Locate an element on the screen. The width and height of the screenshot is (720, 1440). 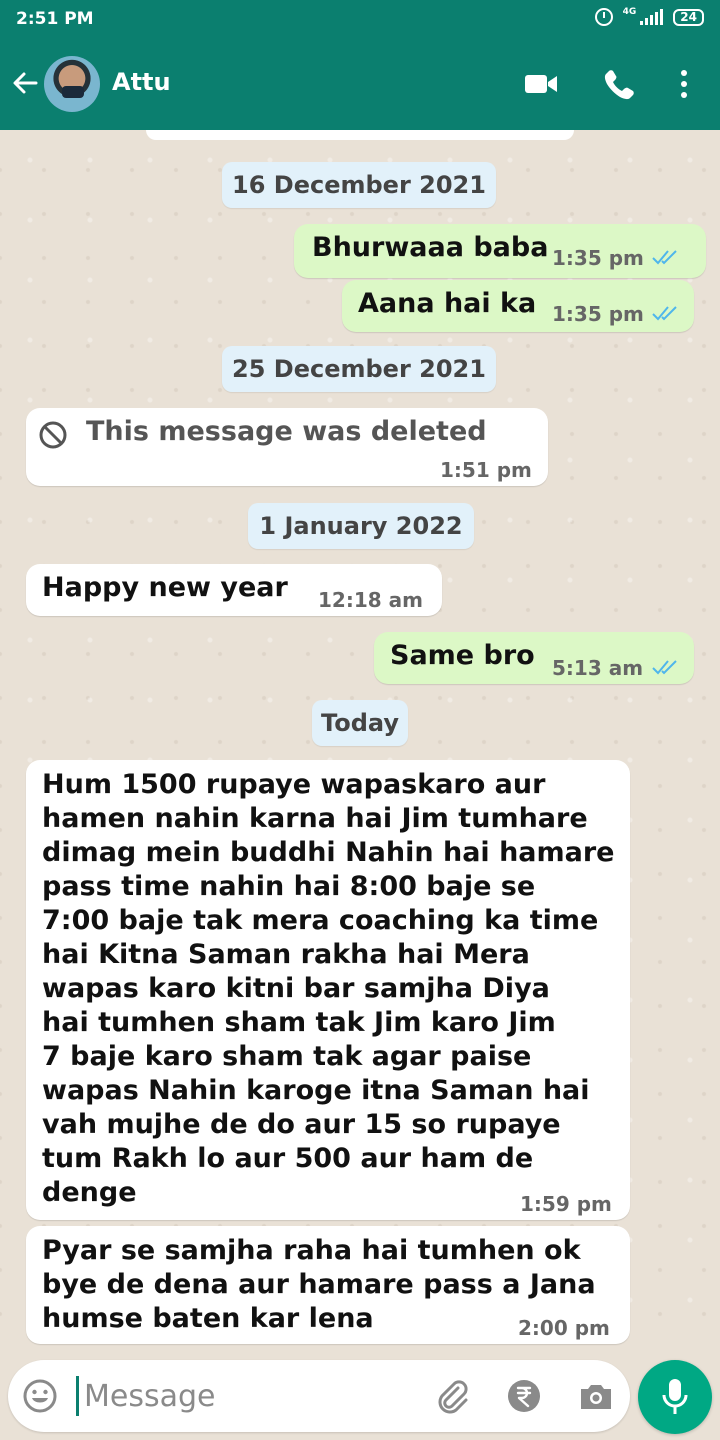
message-time: 12:18 am is located at coordinates (370, 600).